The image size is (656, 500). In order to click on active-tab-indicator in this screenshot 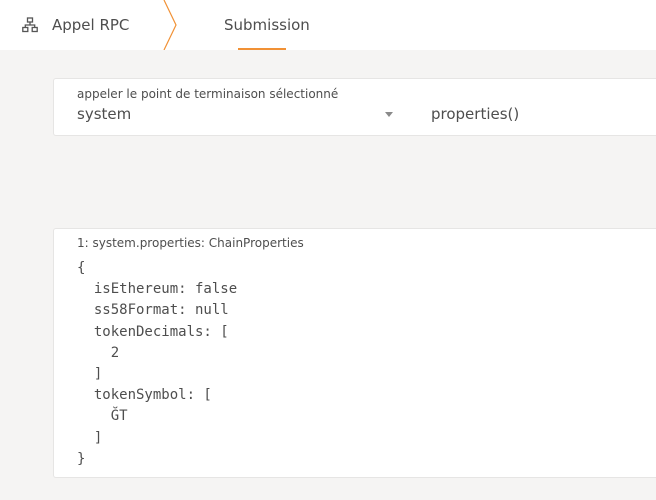, I will do `click(262, 49)`.